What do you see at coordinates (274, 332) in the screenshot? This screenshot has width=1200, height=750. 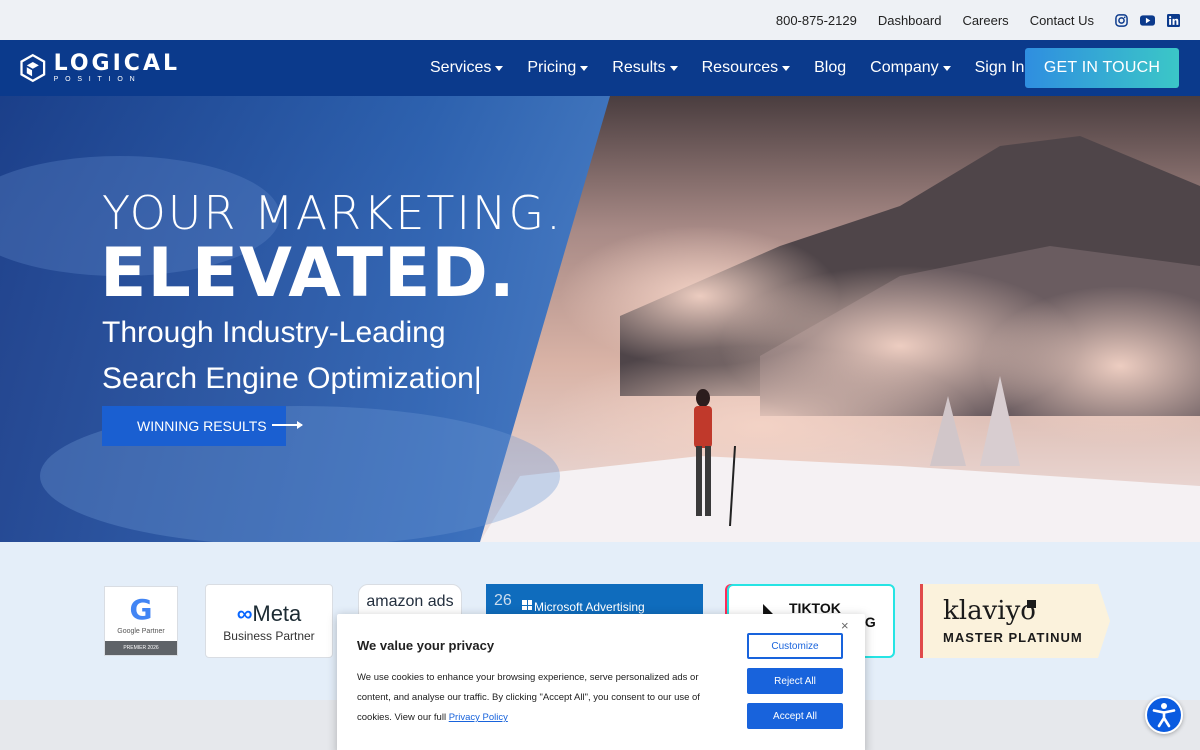 I see `hero-subheadline-line1: Through Industry-Leading` at bounding box center [274, 332].